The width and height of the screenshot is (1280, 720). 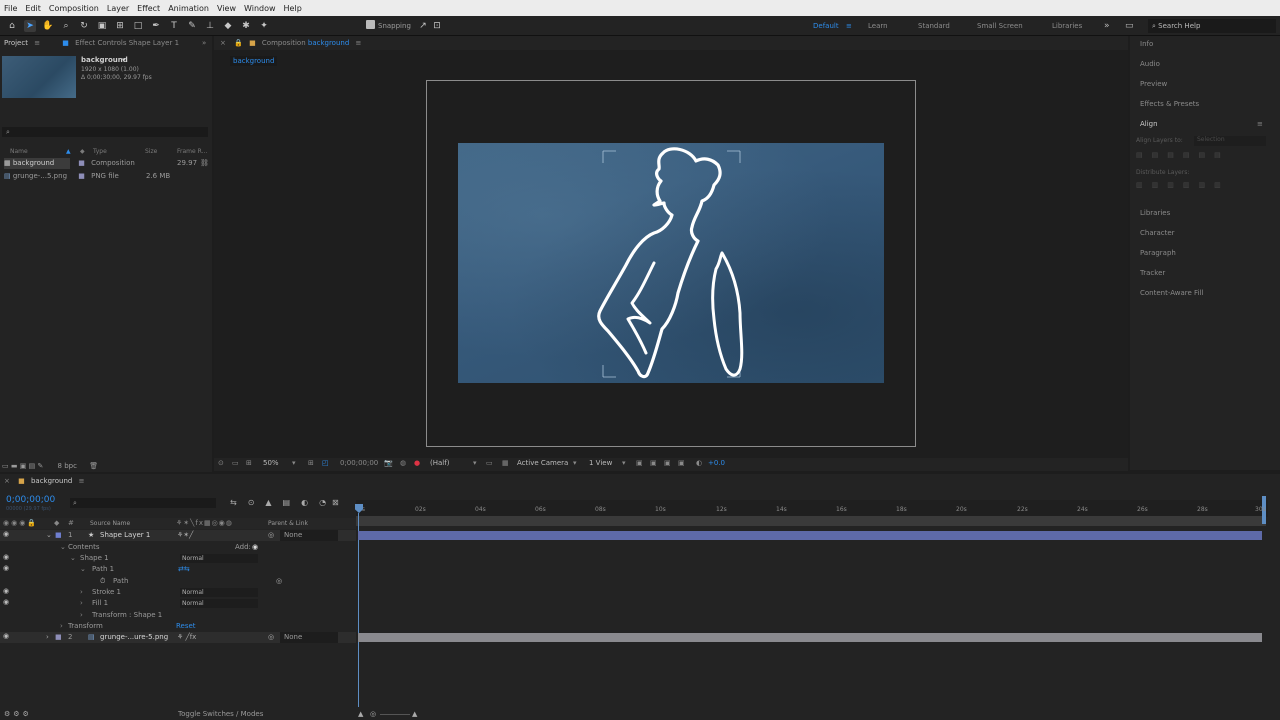 I want to click on roto-brush-tool-icon: ✱, so click(x=246, y=26).